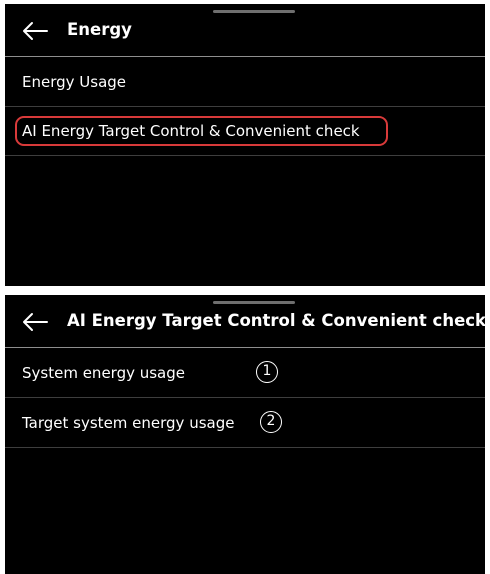  I want to click on callout-number: 1, so click(267, 372).